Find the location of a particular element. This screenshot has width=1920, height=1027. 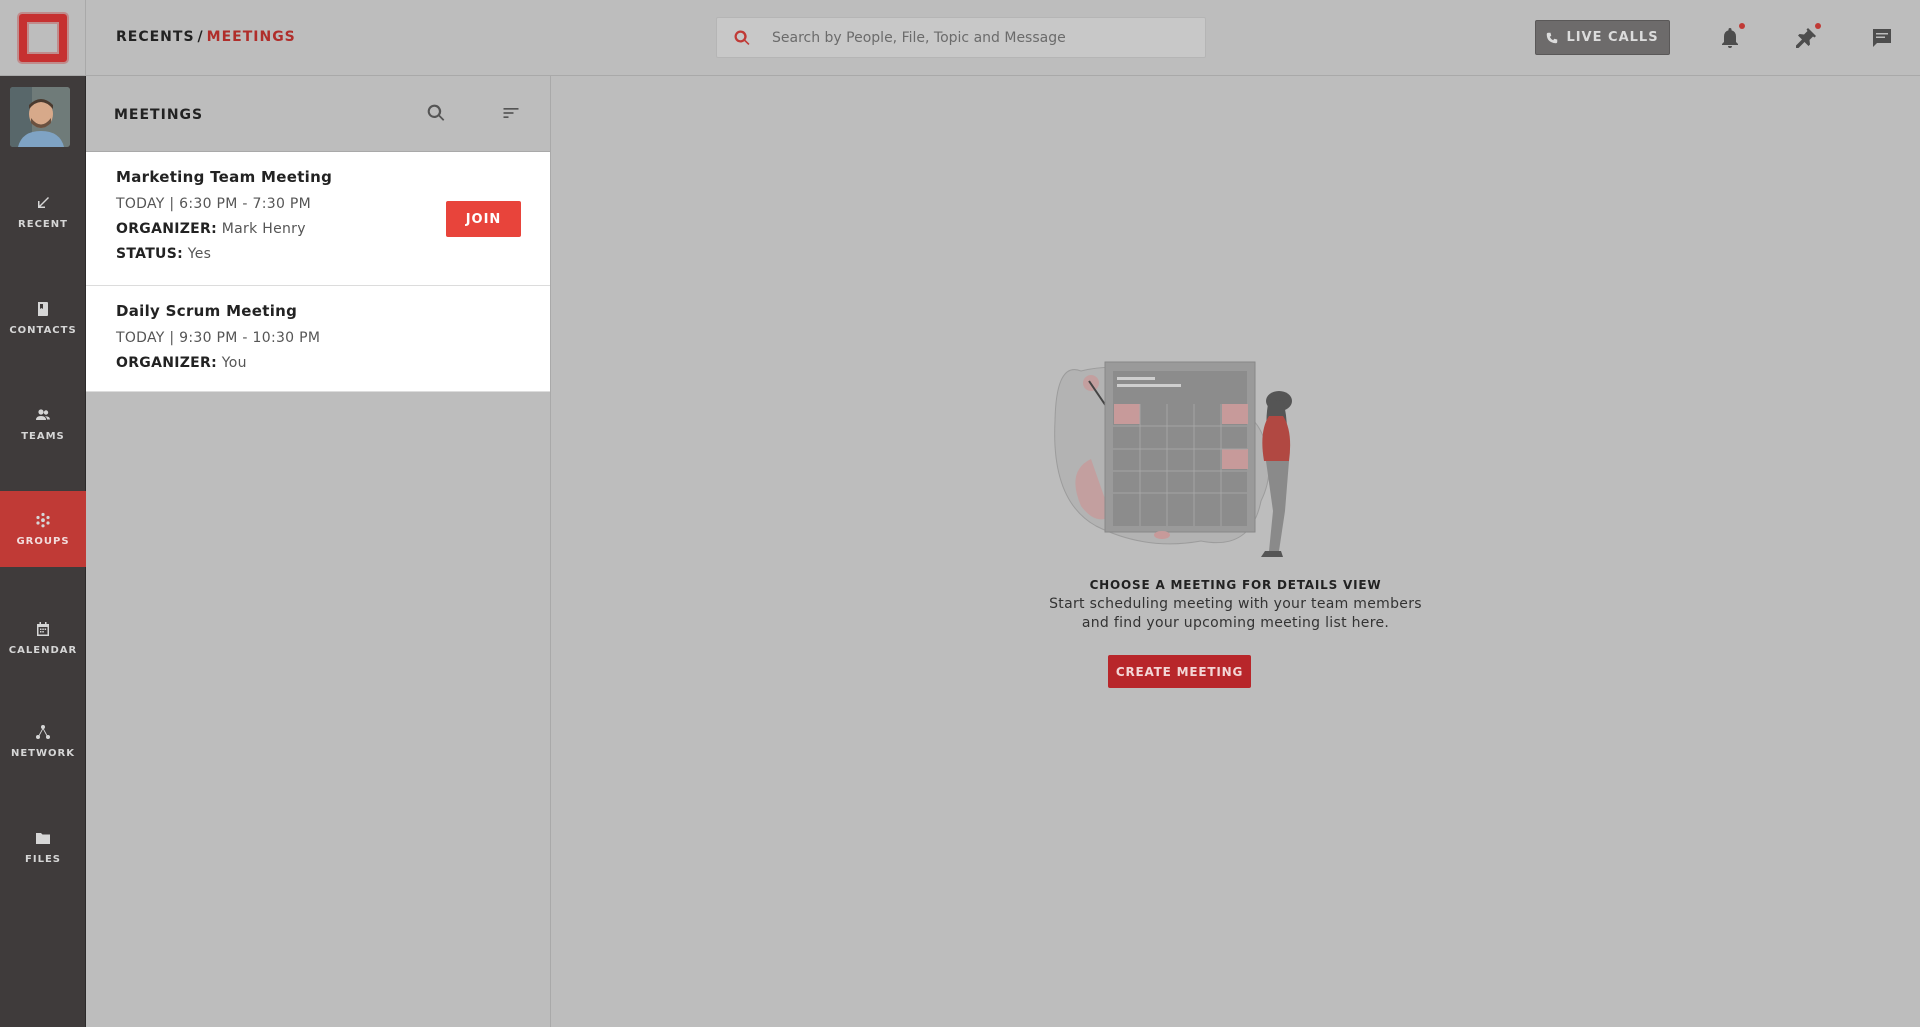

panel-title: MEETINGS is located at coordinates (159, 115).